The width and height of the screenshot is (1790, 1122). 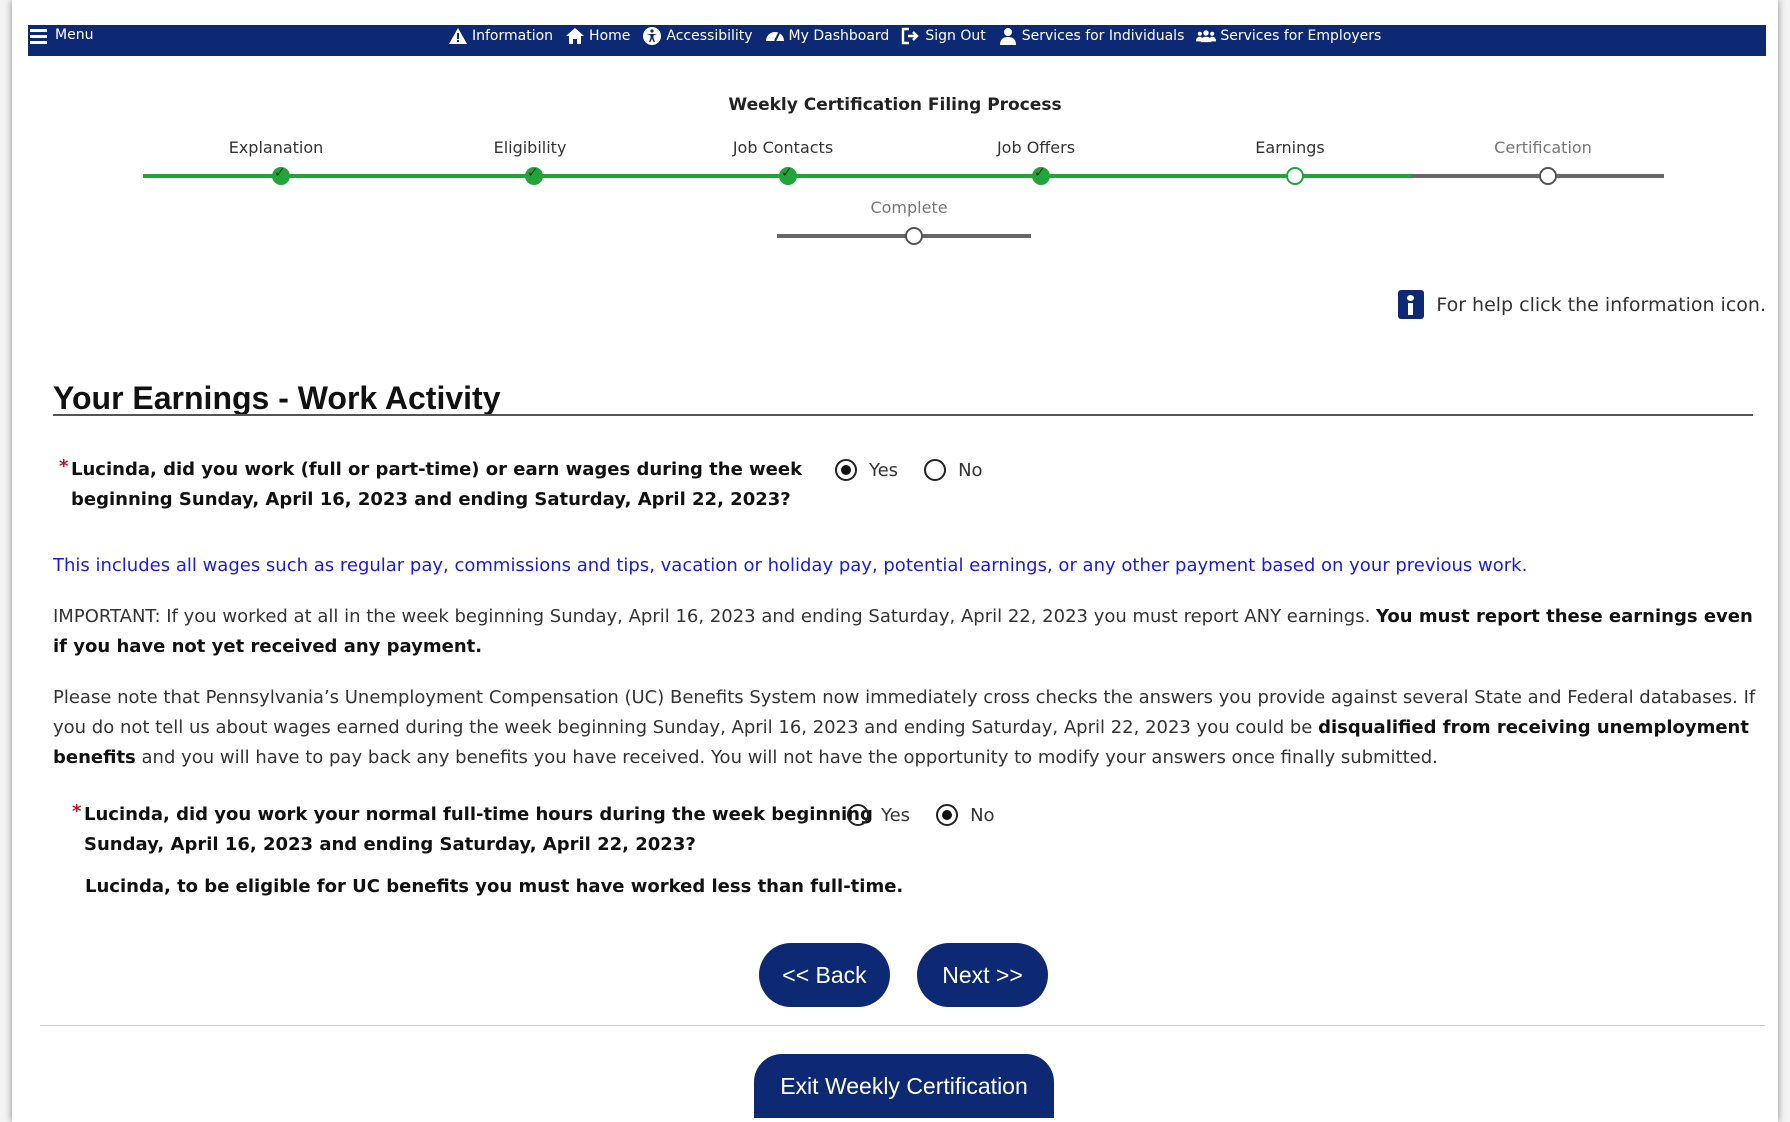 I want to click on step-node-earnings, so click(x=1295, y=176).